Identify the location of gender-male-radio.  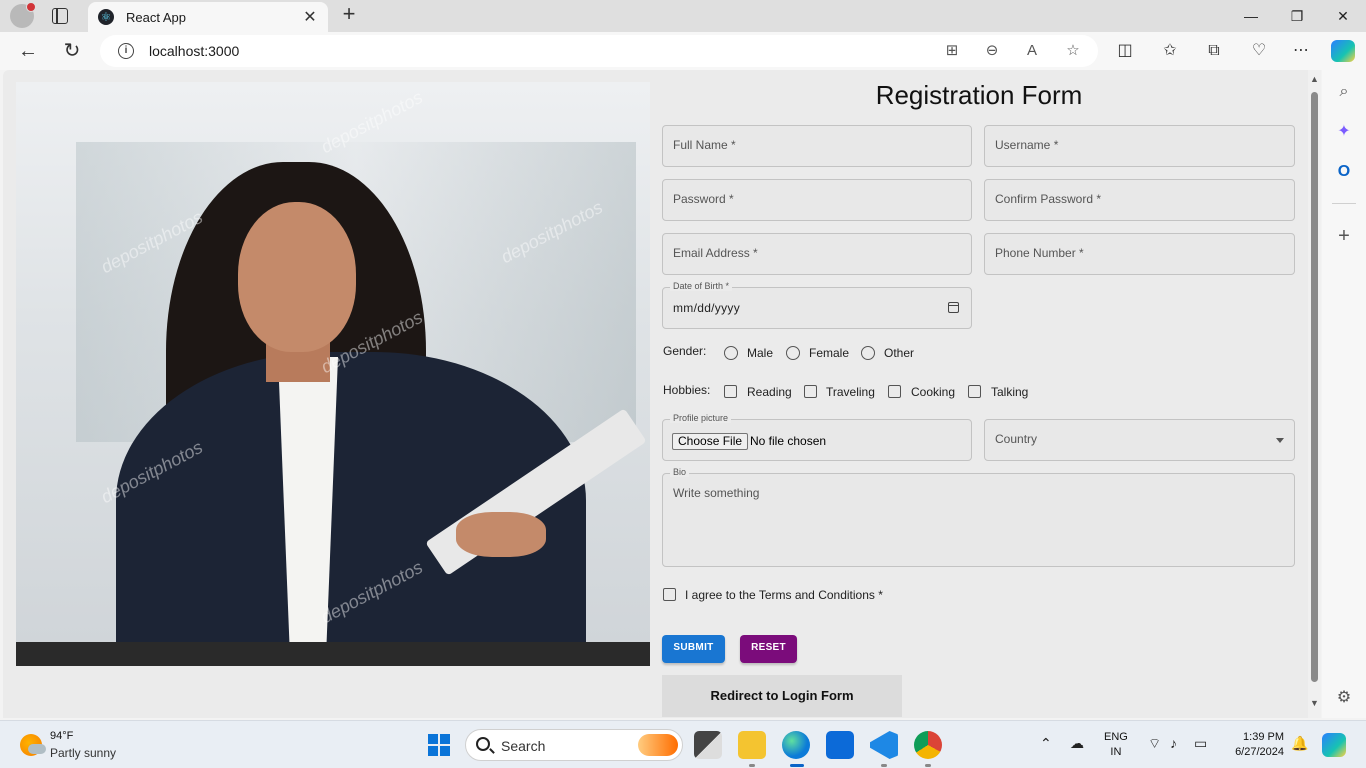
(731, 353).